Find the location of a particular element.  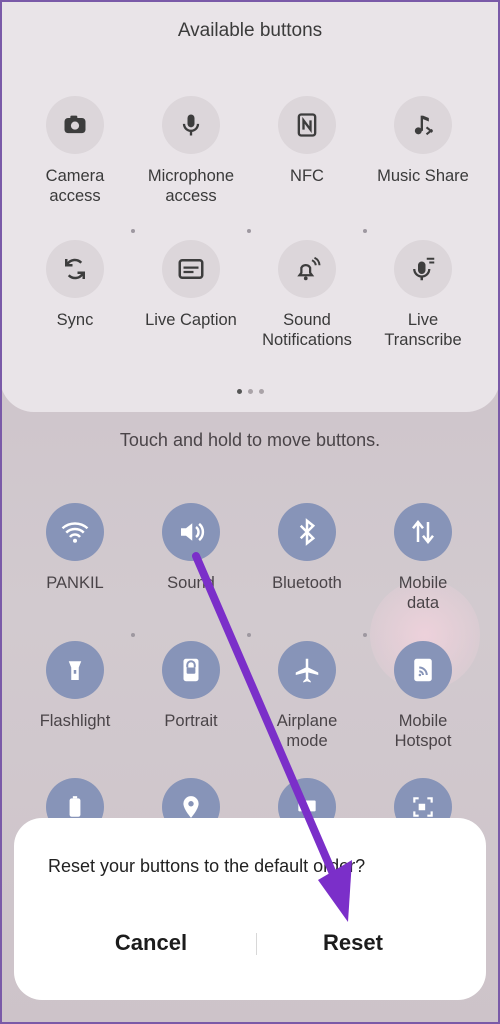

flashlight-icon is located at coordinates (75, 670).